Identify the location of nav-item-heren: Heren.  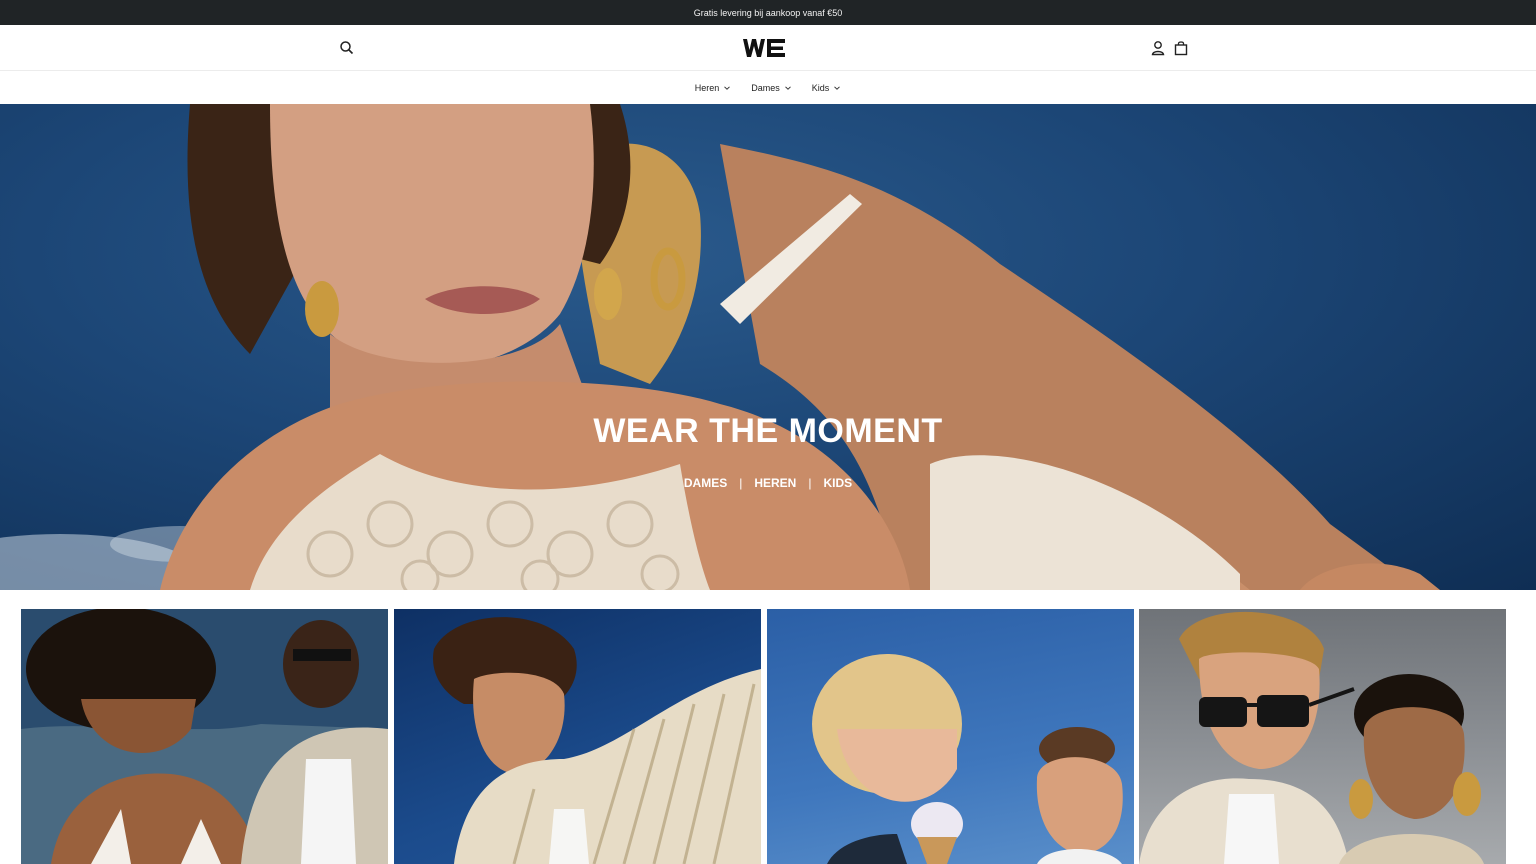
(713, 88).